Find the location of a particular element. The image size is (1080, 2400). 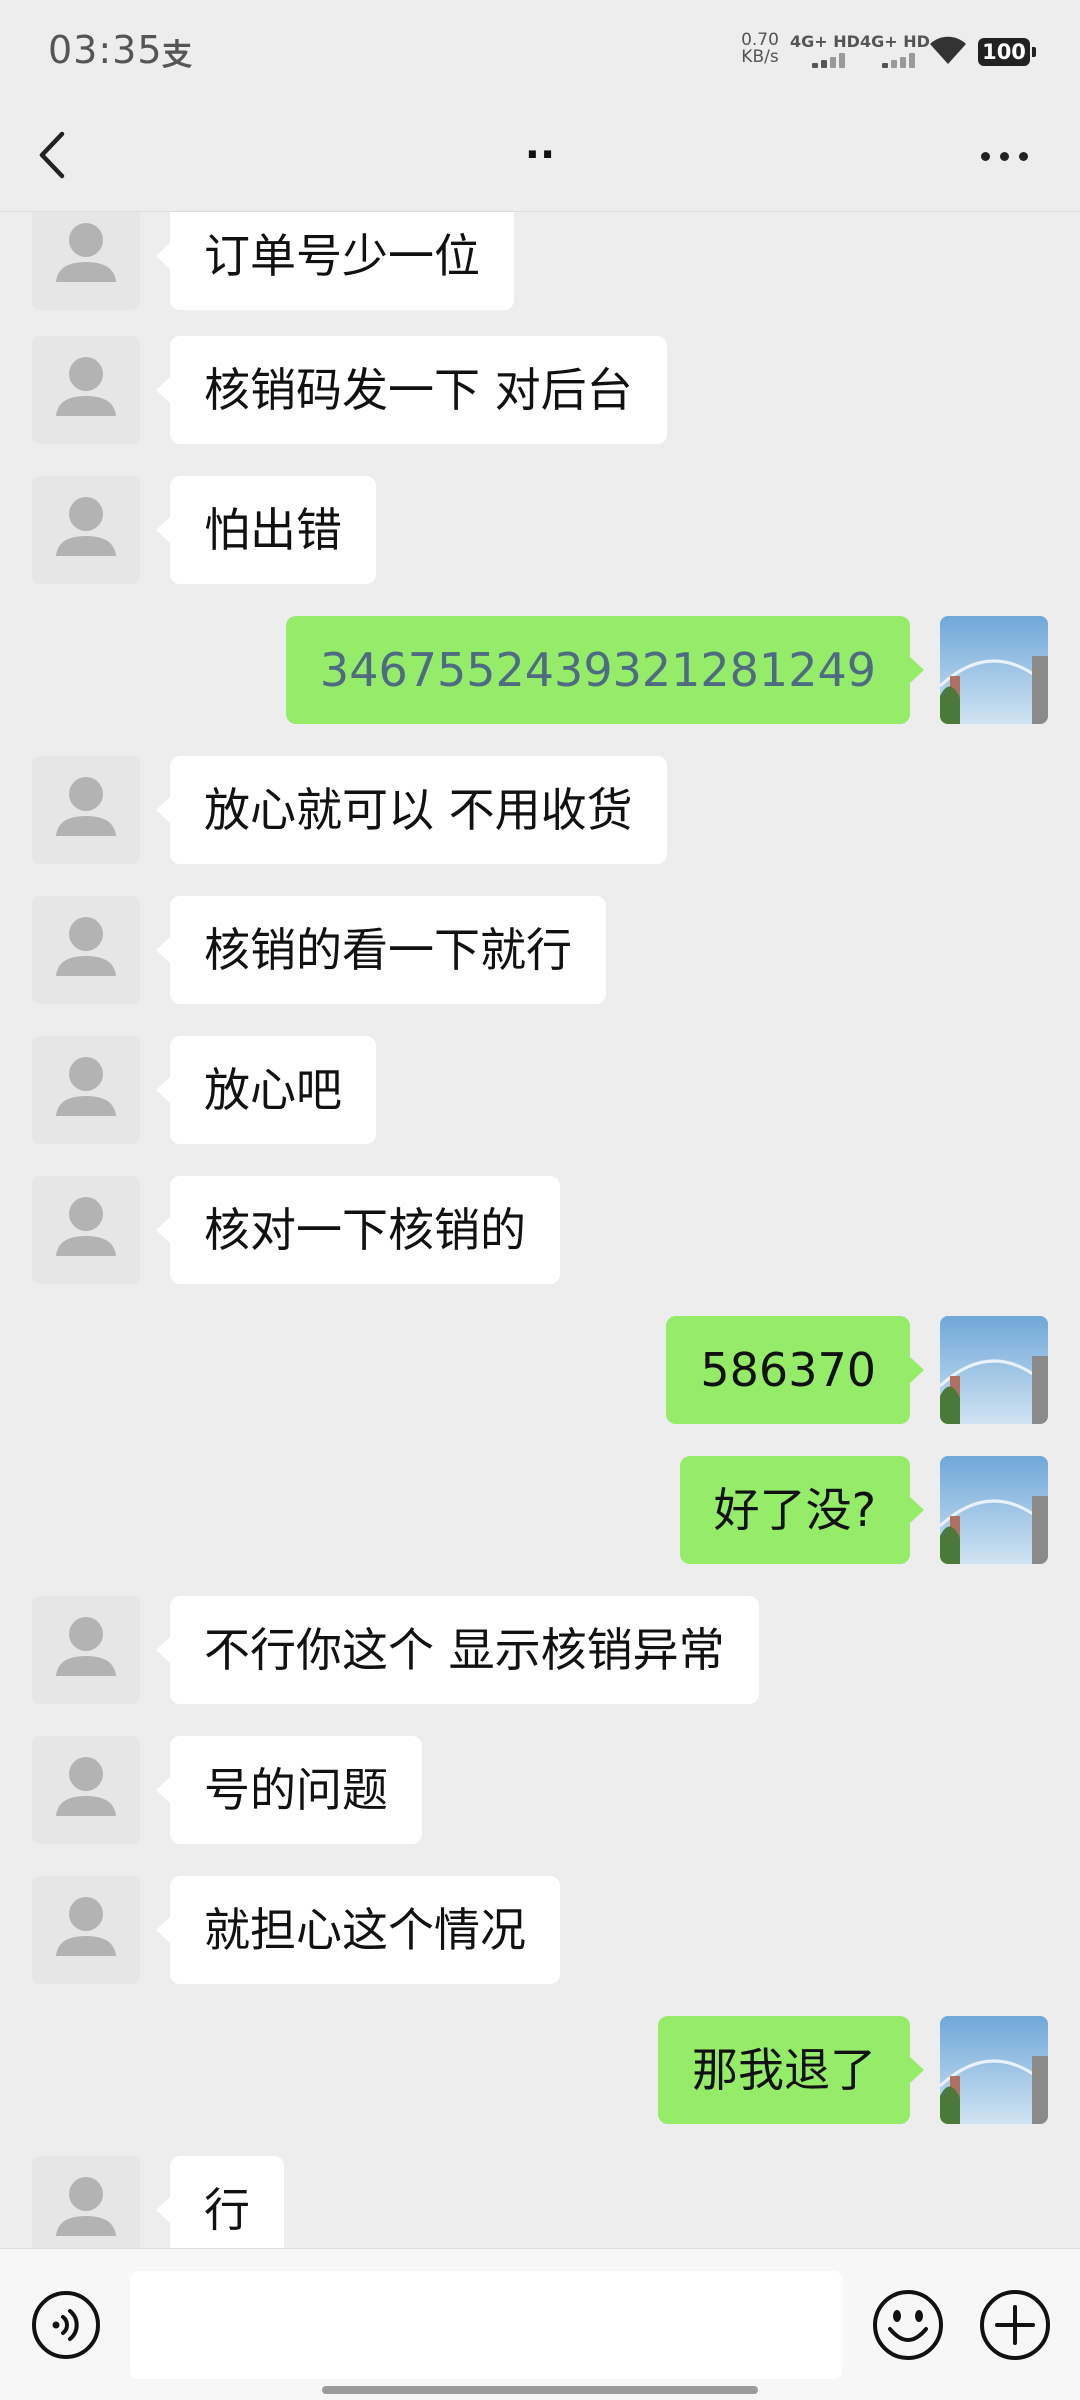

message-bubble-incoming: 核对一下核销的 is located at coordinates (358, 1230).